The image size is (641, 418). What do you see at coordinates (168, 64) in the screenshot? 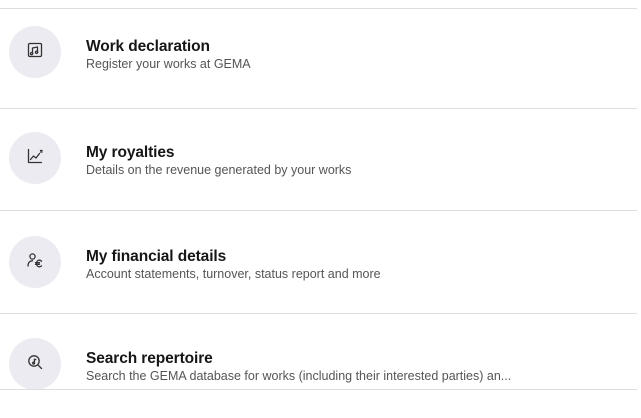
I see `item-description: Register your works at GEMA` at bounding box center [168, 64].